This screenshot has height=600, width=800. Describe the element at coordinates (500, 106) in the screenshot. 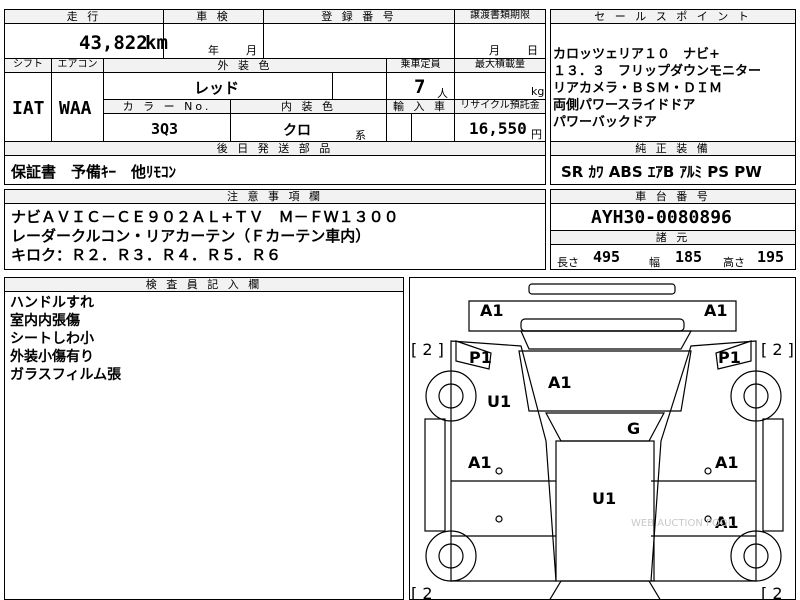

I see `recycle-label: リサイクル預託金` at that location.